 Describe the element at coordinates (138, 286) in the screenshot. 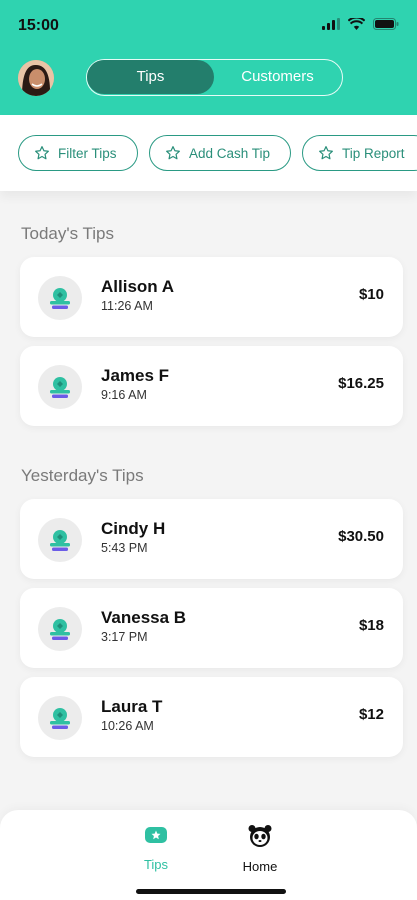

I see `customer-name: Allison A` at that location.